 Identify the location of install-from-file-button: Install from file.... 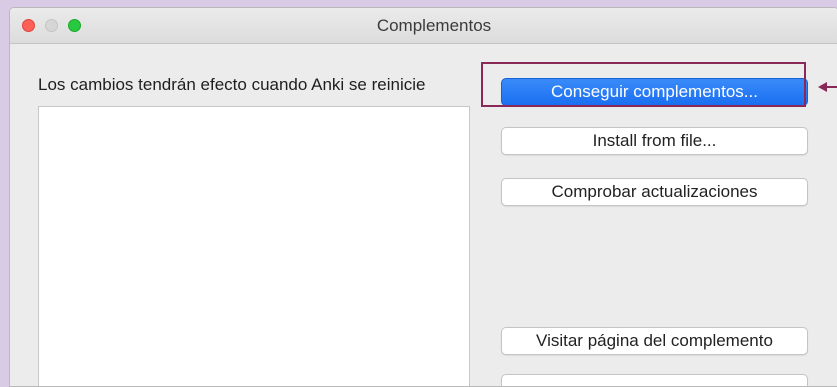
(654, 141).